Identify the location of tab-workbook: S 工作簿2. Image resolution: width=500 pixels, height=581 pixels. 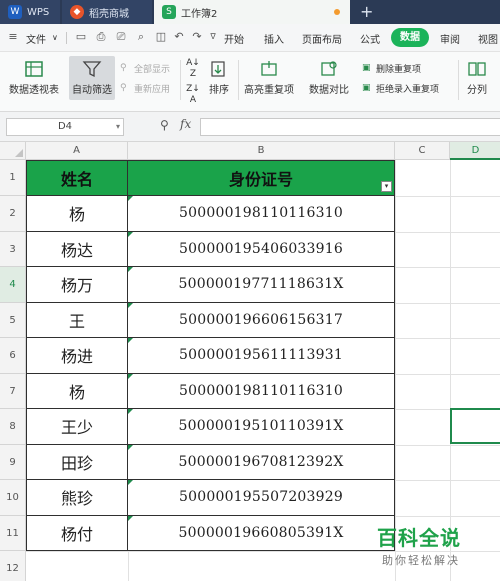
(252, 12).